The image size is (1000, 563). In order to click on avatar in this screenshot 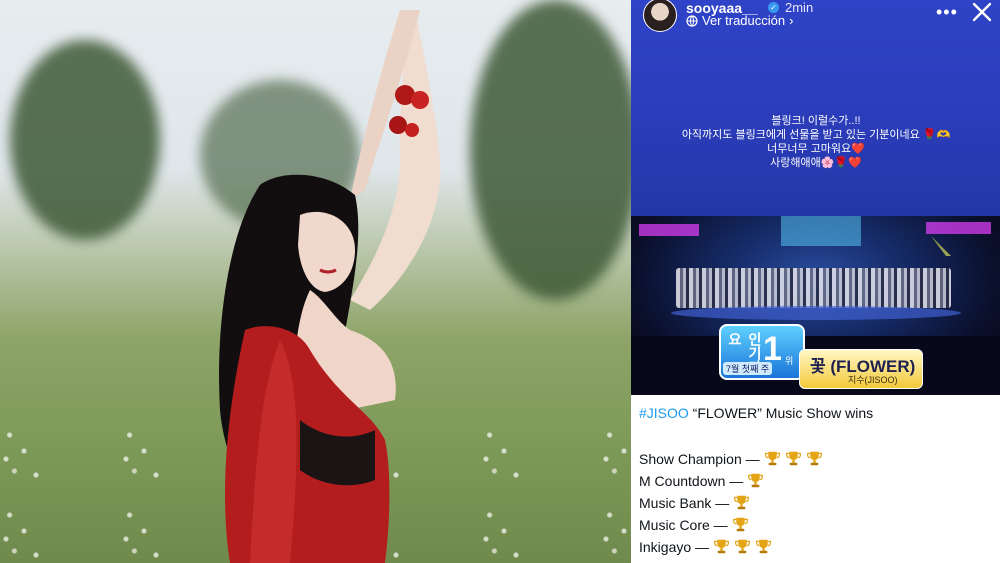, I will do `click(660, 16)`.